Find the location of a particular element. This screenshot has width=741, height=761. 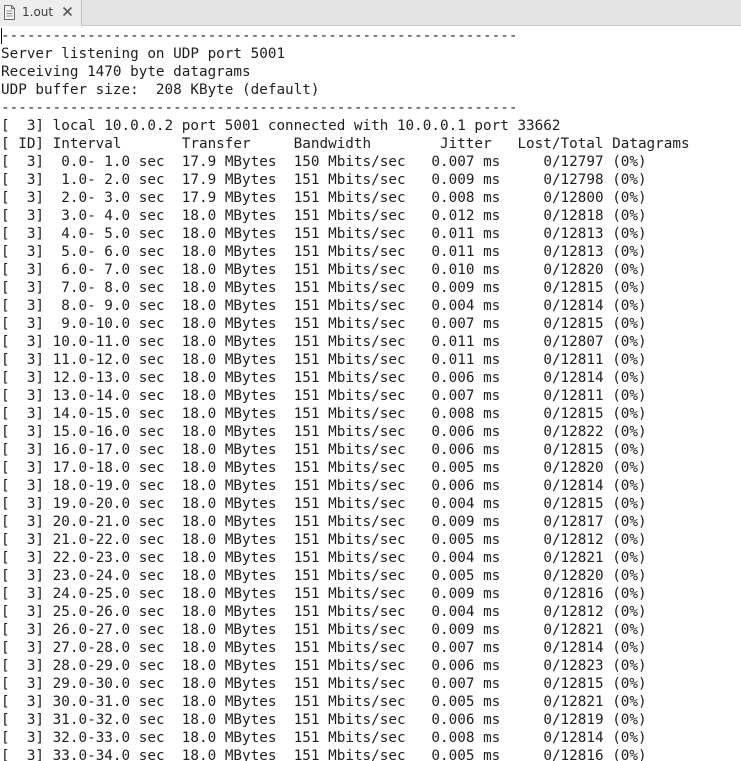

row-lost-total: 0/12815 is located at coordinates (556, 414).